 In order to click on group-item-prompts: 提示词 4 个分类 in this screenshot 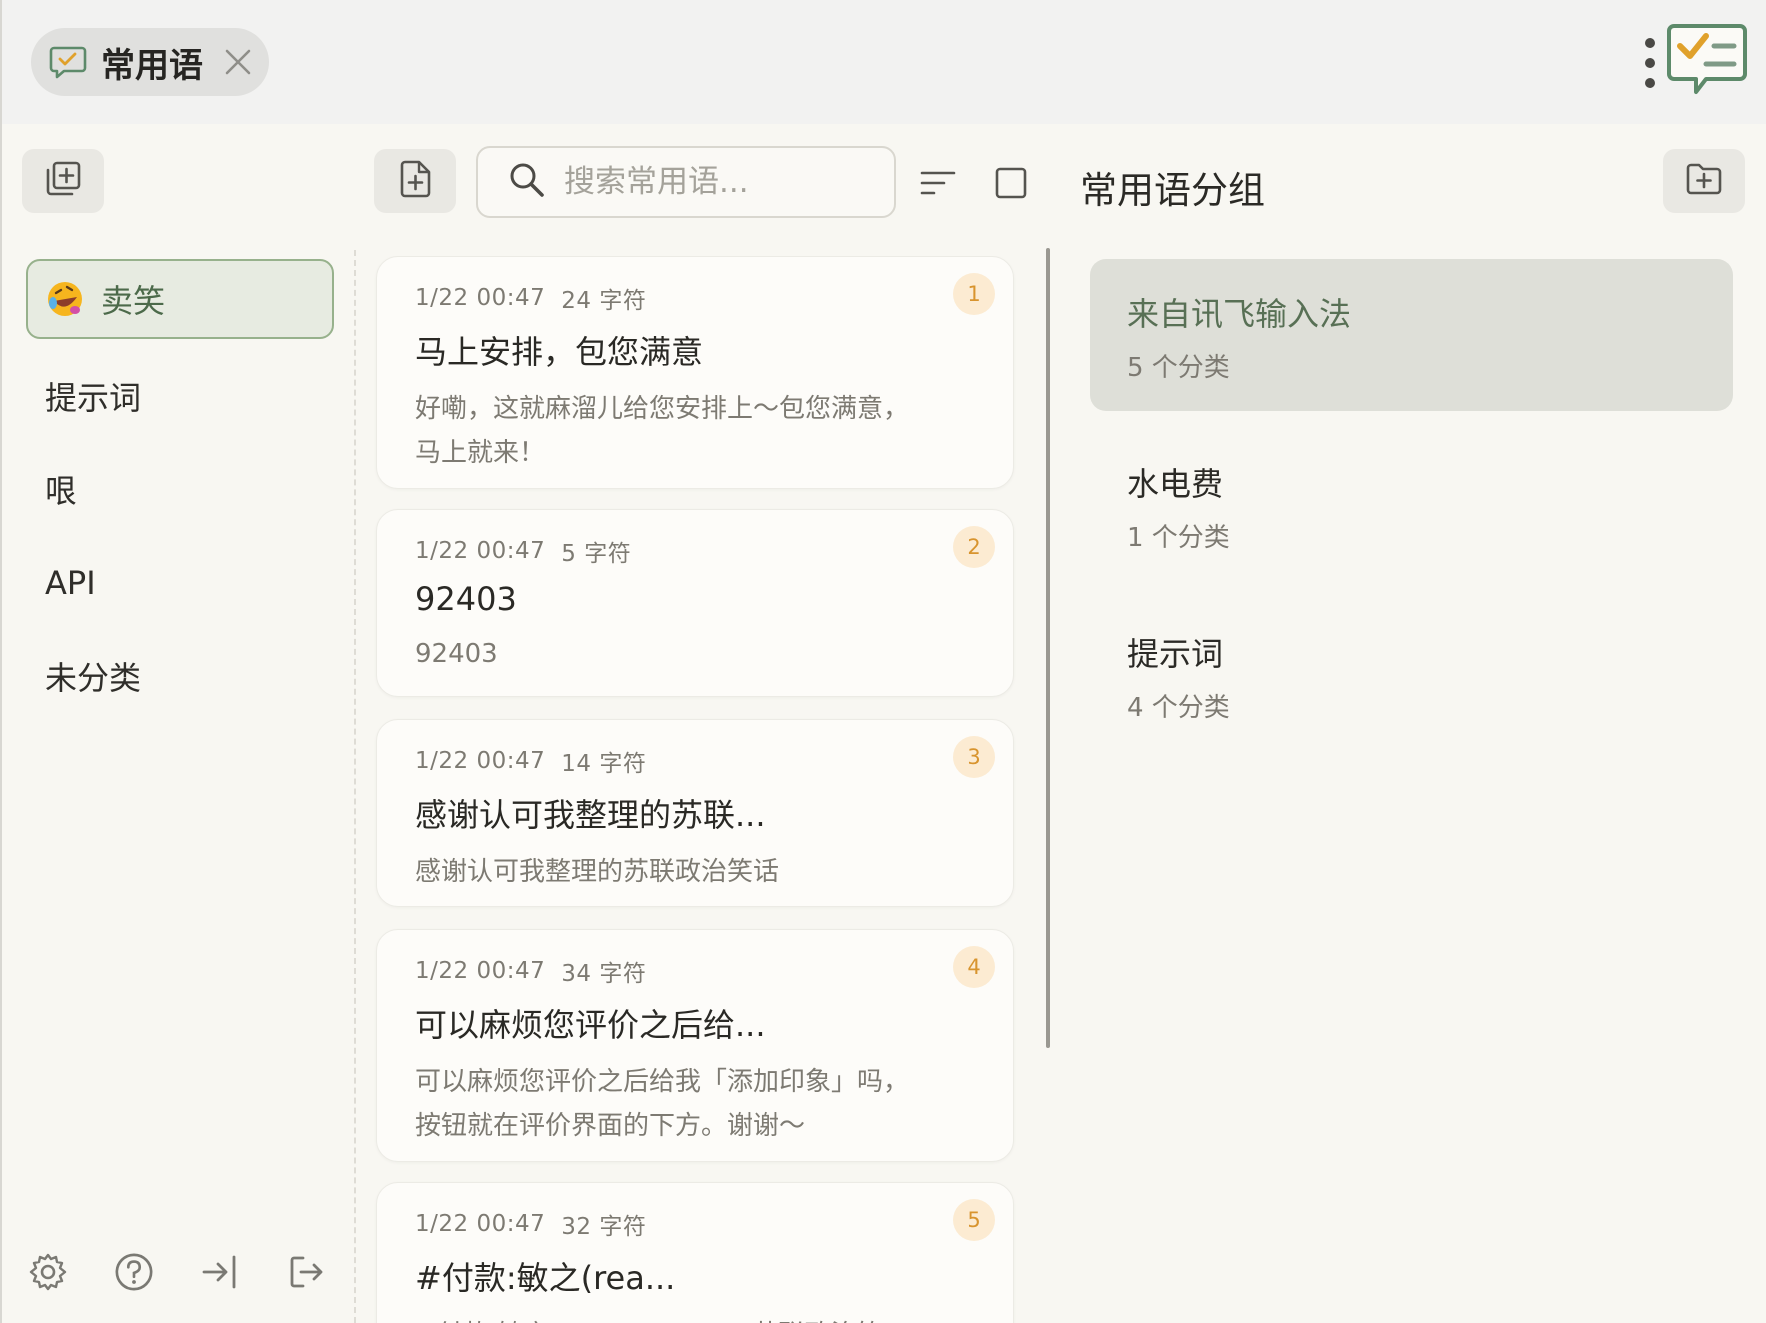, I will do `click(1411, 675)`.